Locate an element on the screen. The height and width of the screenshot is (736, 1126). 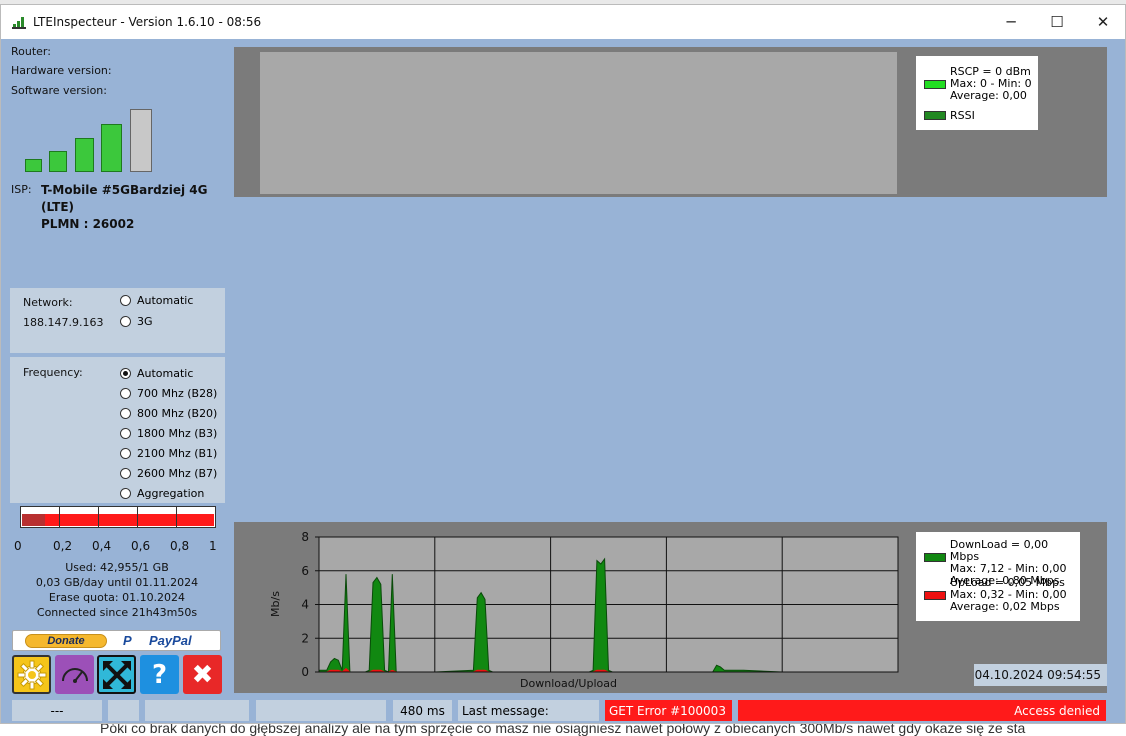
chart-timestamp: 04.10.2024 09:54:55 is located at coordinates (1040, 675).